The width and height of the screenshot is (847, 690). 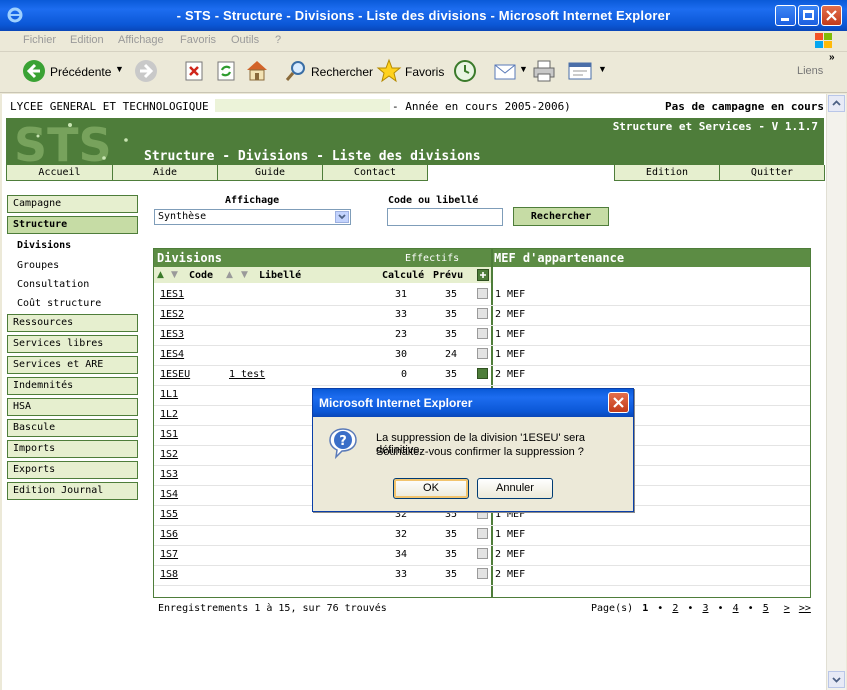 I want to click on page-4: 4, so click(x=736, y=608).